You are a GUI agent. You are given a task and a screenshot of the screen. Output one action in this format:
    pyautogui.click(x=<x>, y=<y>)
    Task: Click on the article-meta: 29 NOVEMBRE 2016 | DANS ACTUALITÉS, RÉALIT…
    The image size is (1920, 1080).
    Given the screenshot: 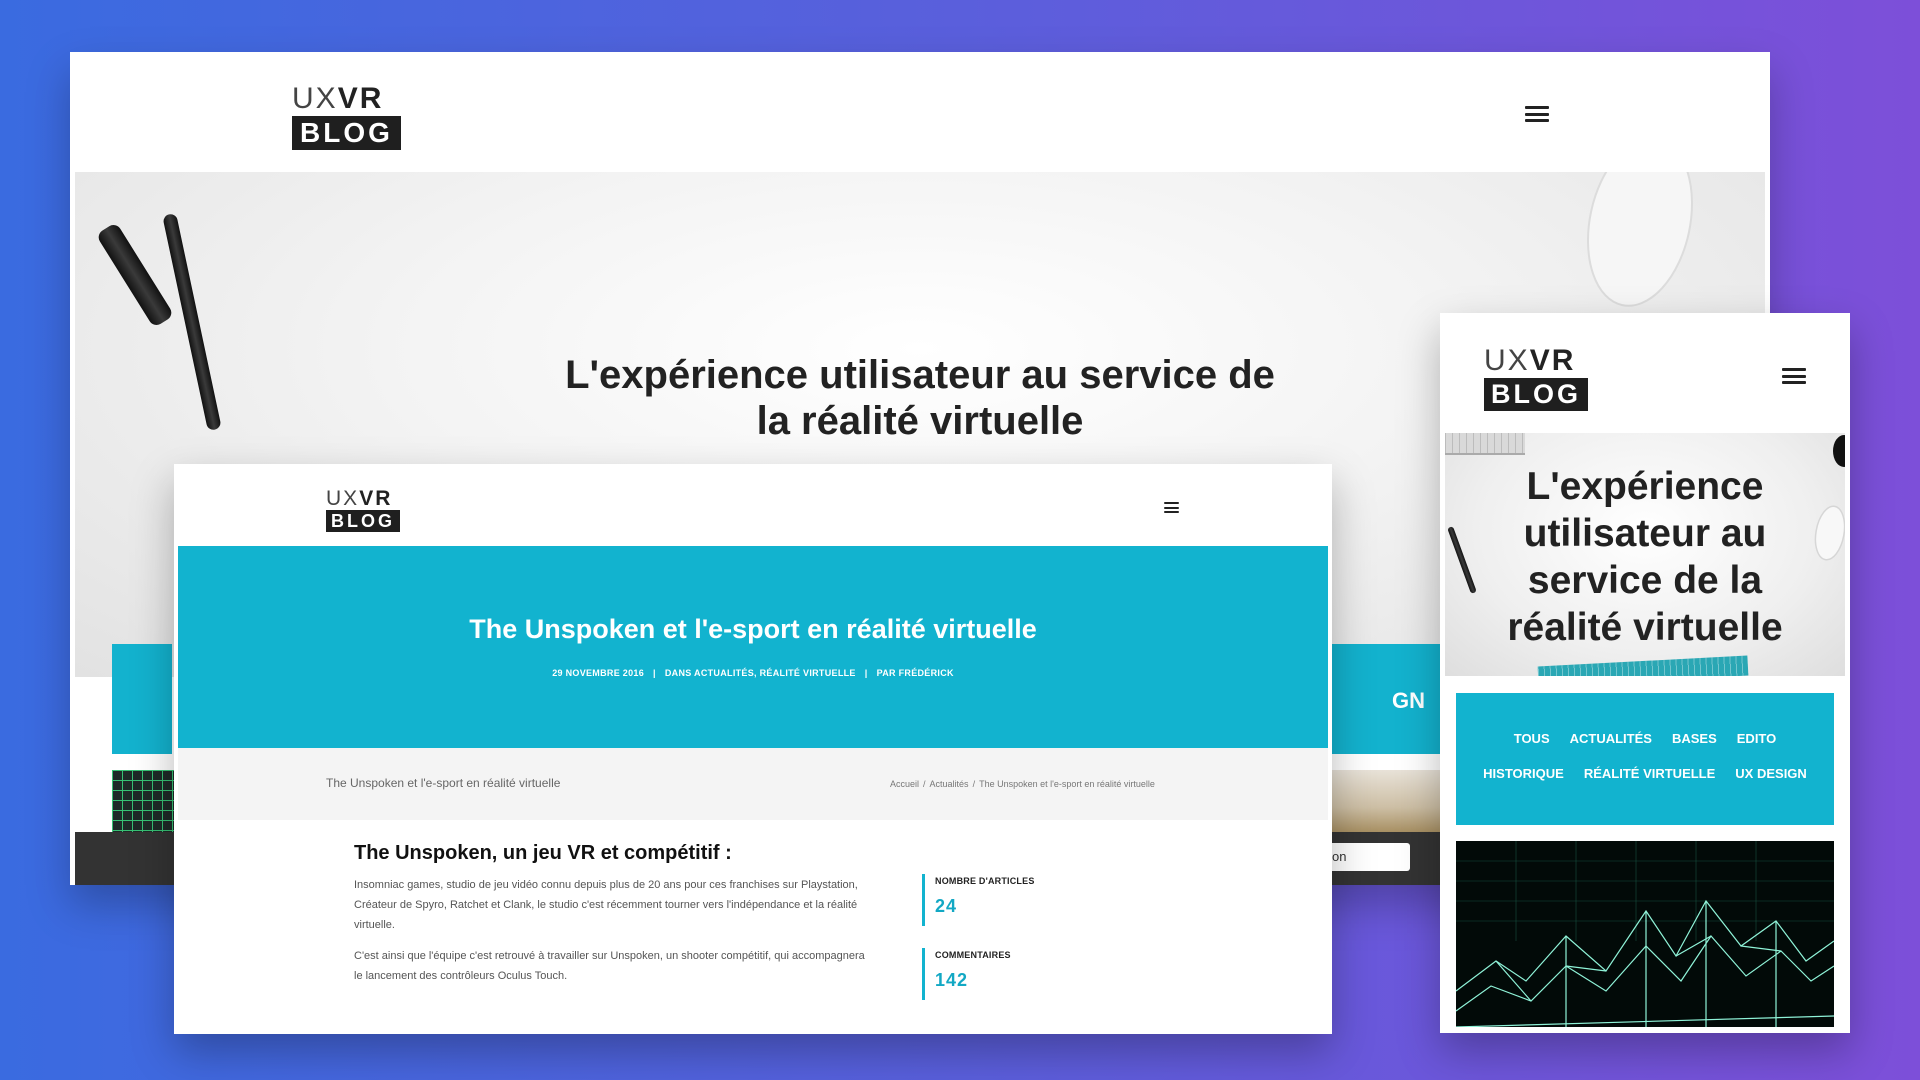 What is the action you would take?
    pyautogui.click(x=753, y=673)
    